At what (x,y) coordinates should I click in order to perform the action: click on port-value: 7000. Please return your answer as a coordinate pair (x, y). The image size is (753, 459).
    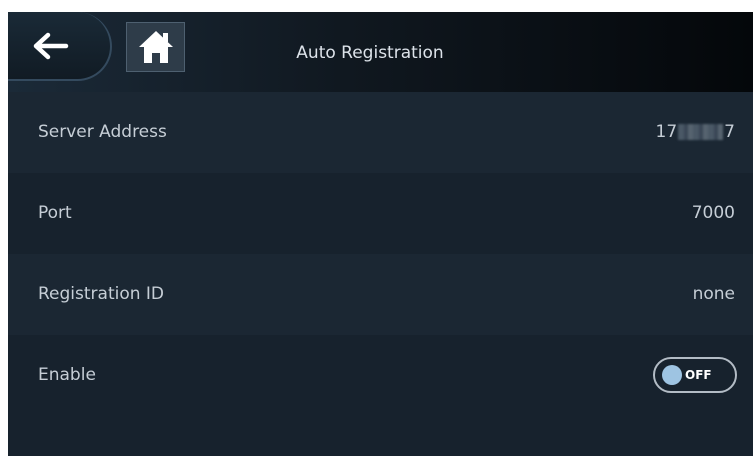
    Looking at the image, I should click on (713, 213).